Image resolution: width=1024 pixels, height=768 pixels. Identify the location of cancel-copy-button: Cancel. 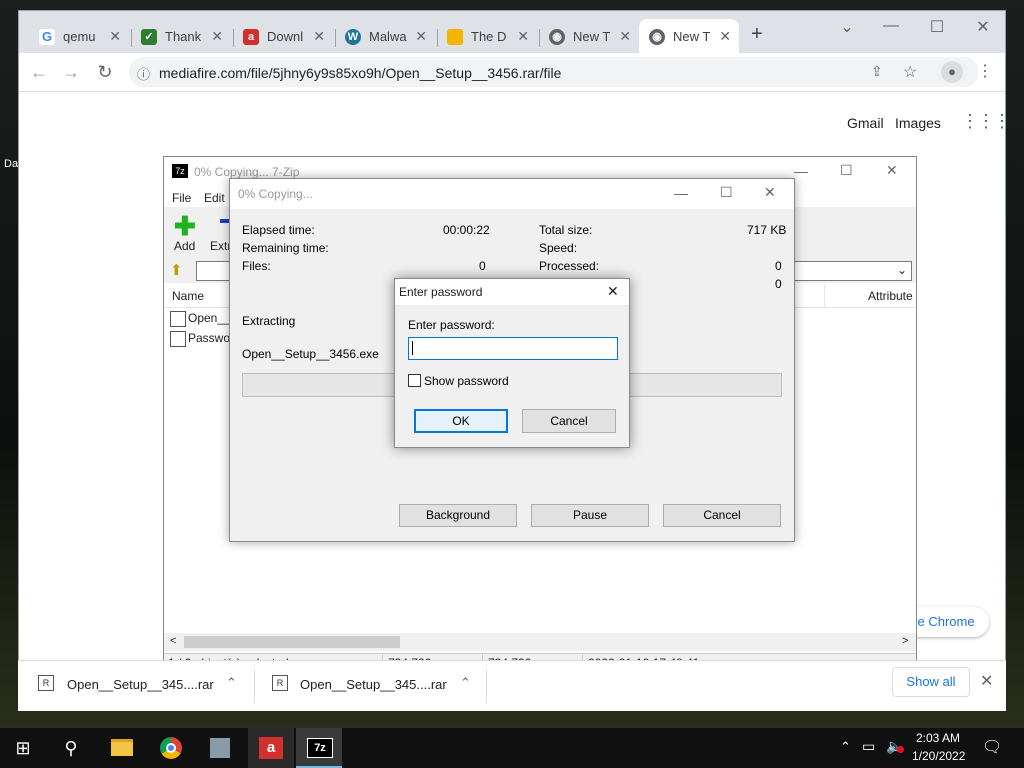
(722, 515).